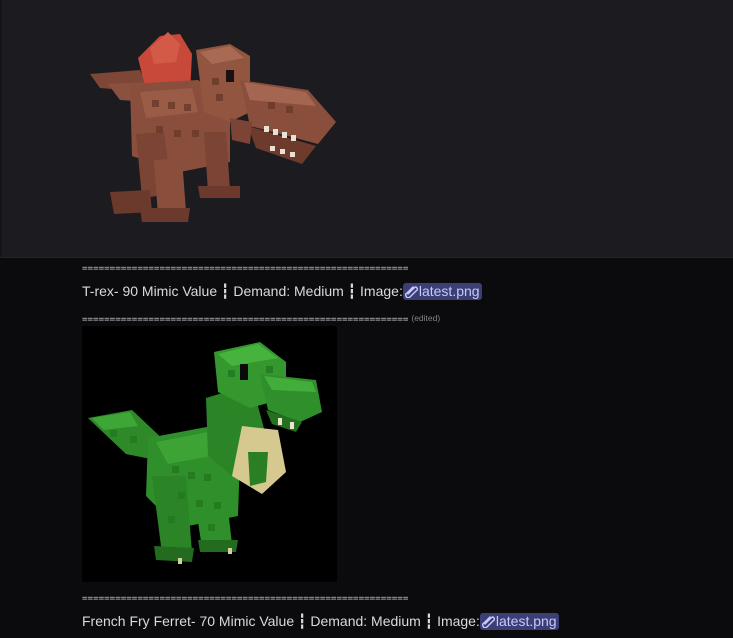 This screenshot has width=733, height=638. I want to click on raptor-image, so click(209, 454).